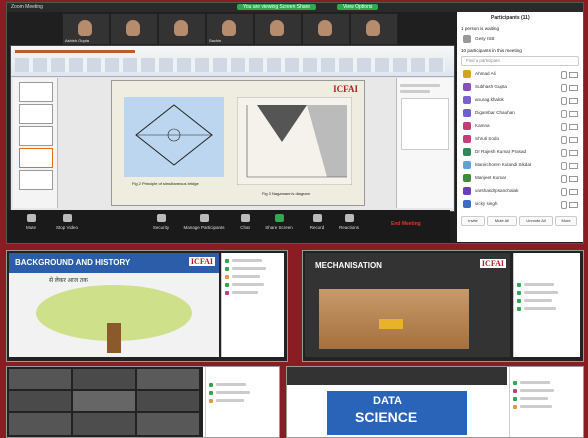 The width and height of the screenshot is (588, 438). What do you see at coordinates (245, 218) in the screenshot?
I see `chat-icon` at bounding box center [245, 218].